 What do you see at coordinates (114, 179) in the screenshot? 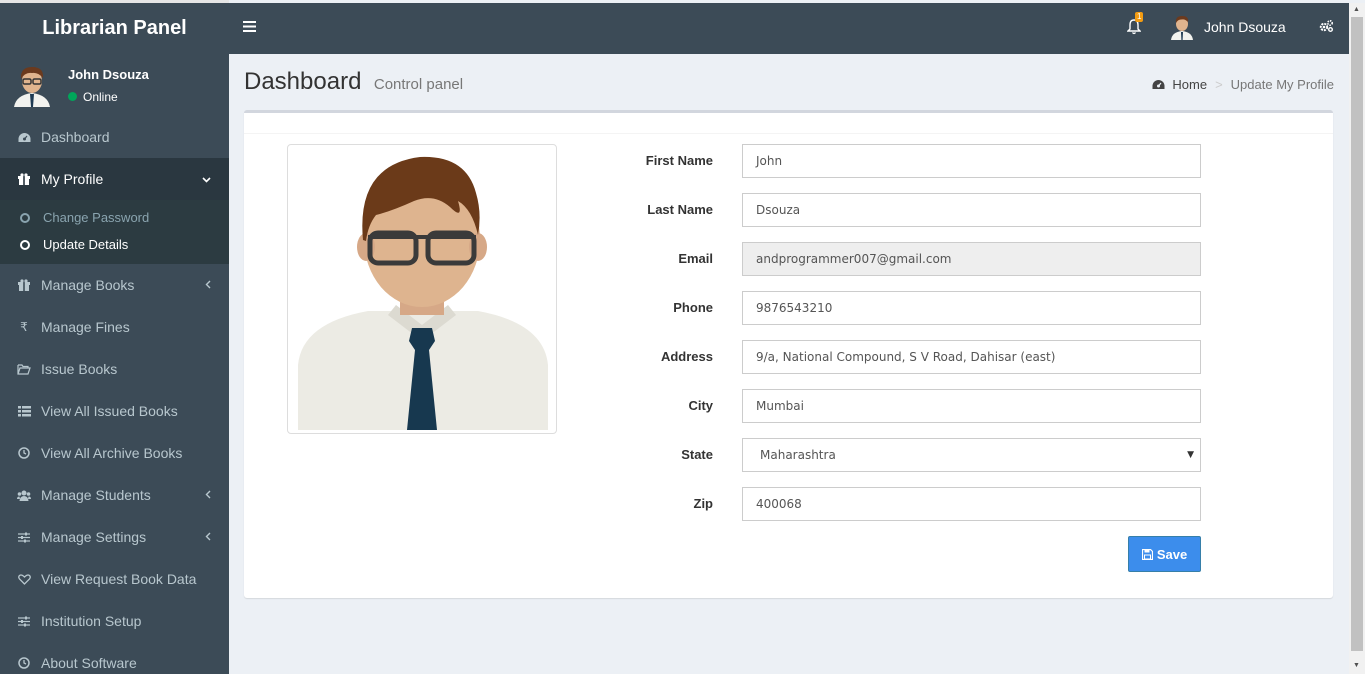
I see `sidebar-item-my-profile: My Profile` at bounding box center [114, 179].